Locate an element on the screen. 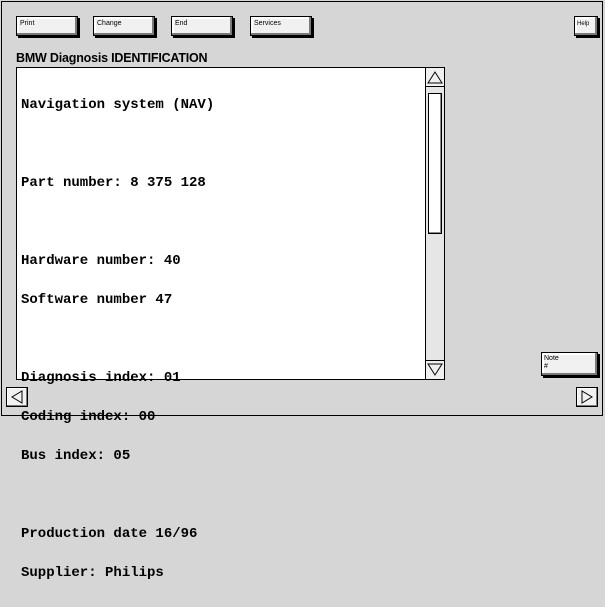 Image resolution: width=605 pixels, height=607 pixels. note-label: Note is located at coordinates (551, 358).